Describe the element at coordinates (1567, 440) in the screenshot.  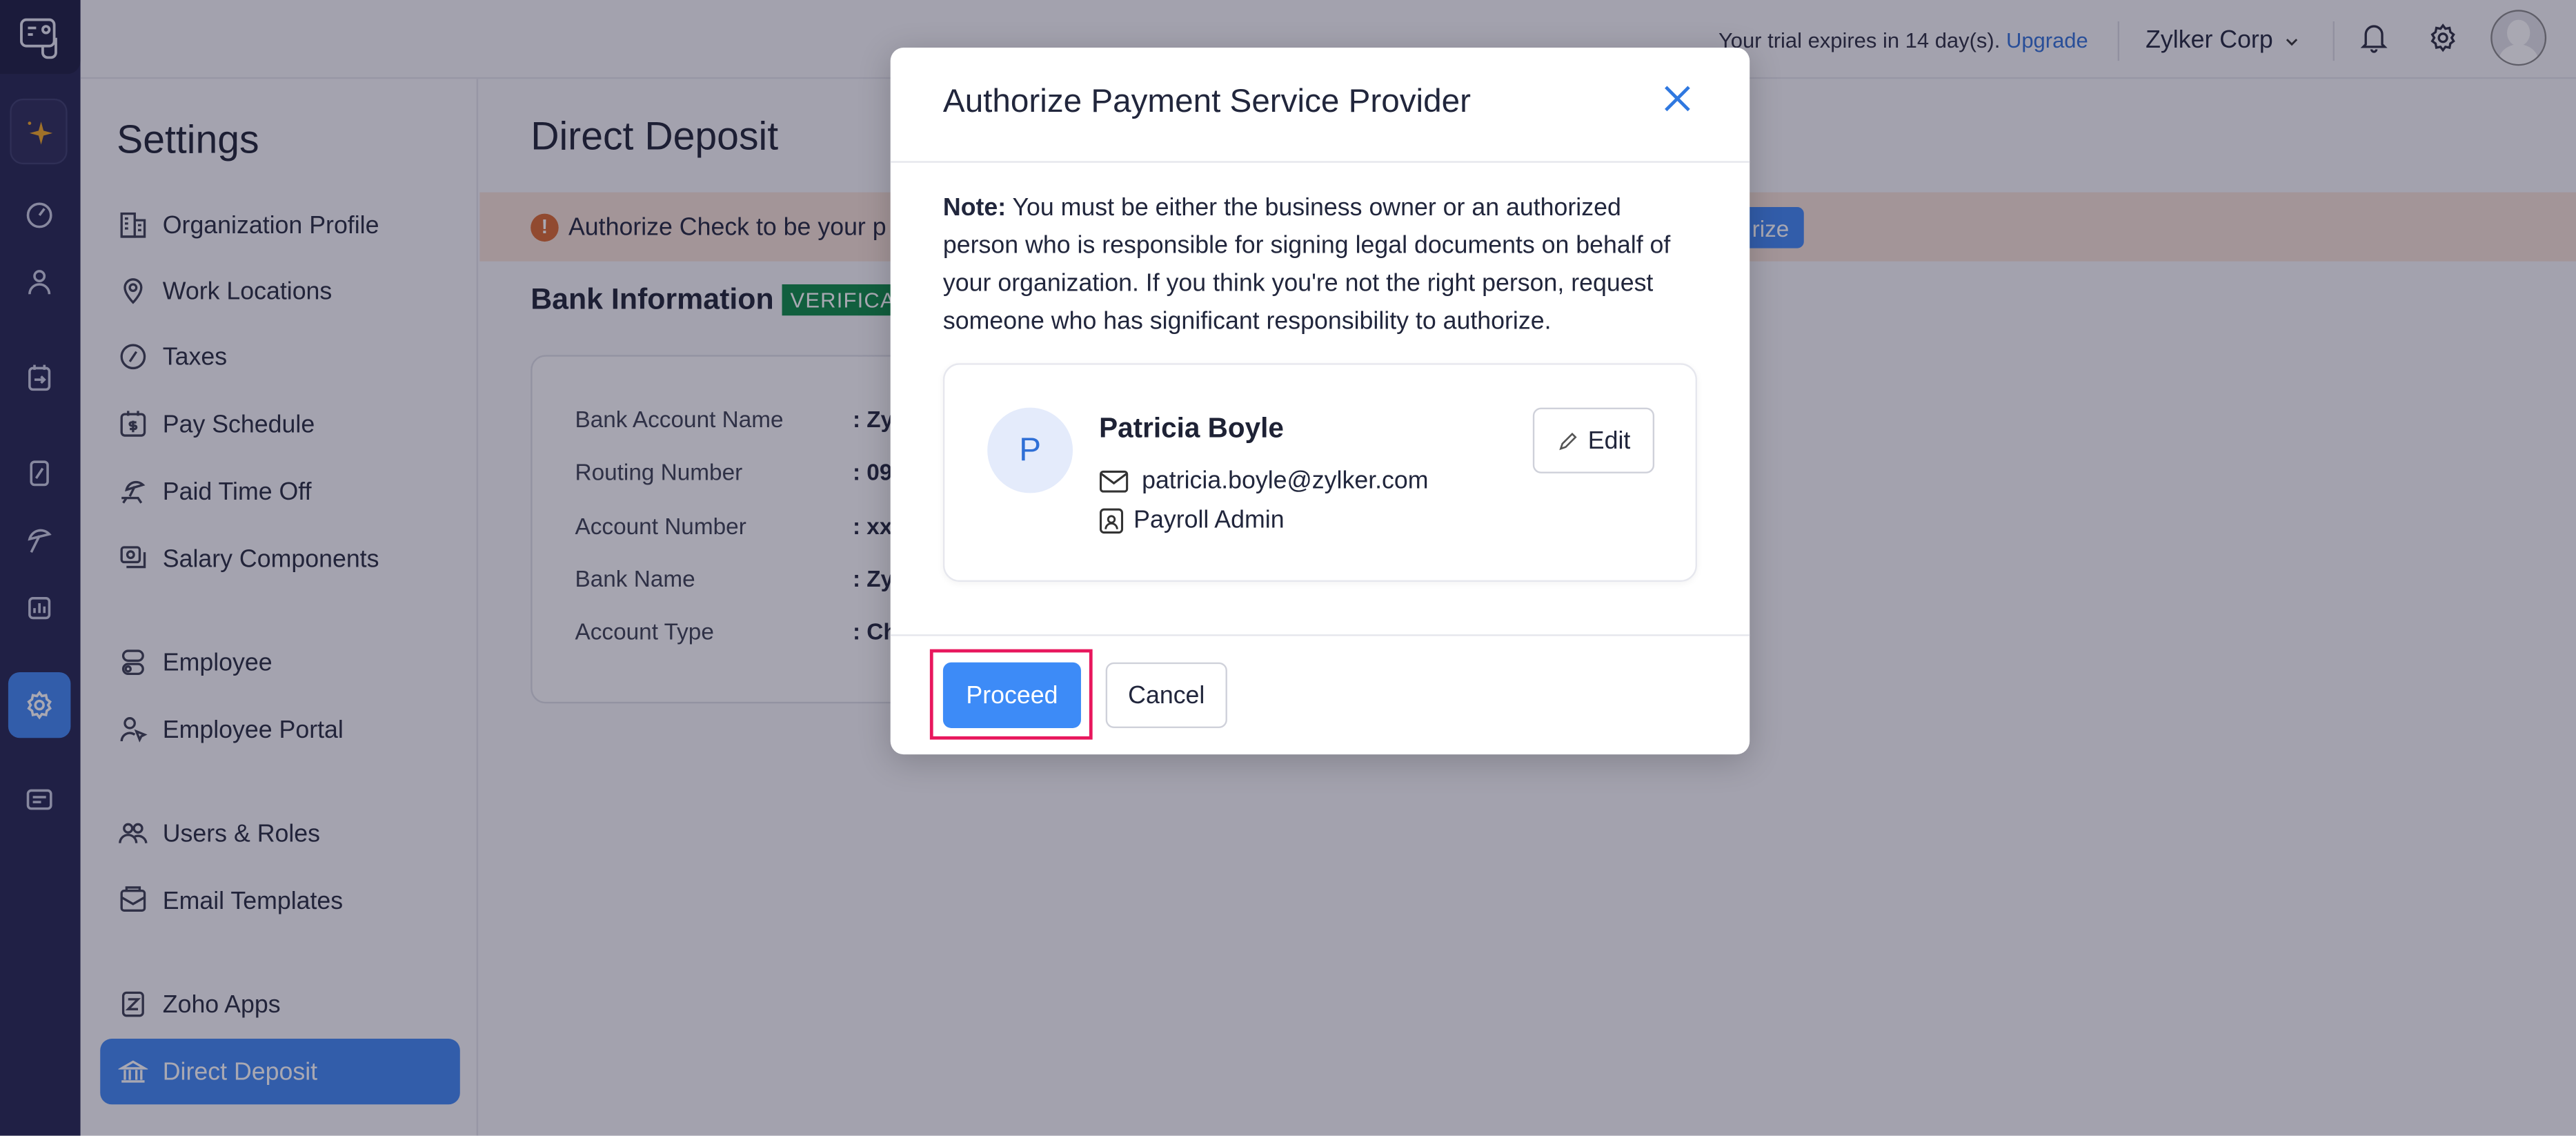
I see `pencil-icon` at that location.